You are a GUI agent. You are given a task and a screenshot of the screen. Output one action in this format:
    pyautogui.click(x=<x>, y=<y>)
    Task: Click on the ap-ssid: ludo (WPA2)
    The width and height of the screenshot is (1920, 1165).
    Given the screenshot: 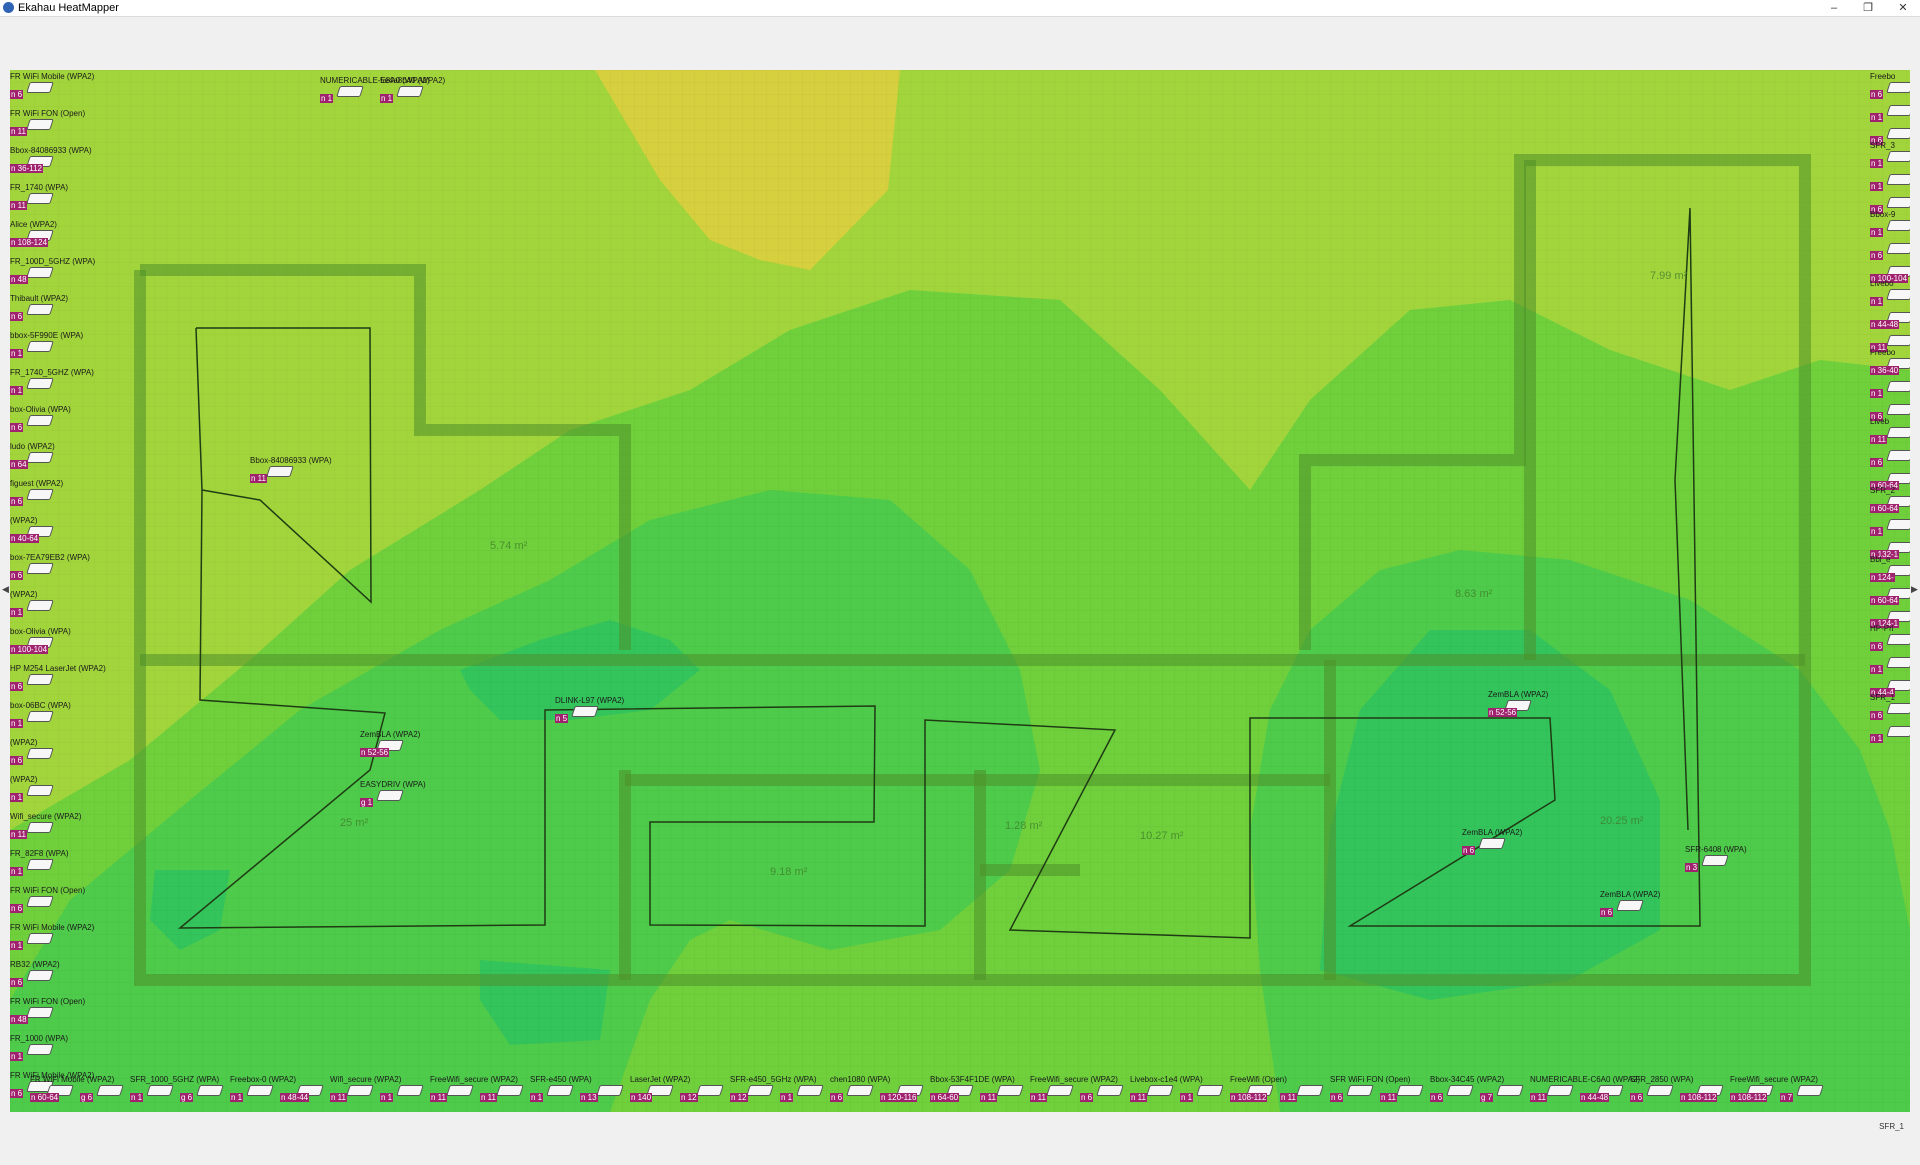 What is the action you would take?
    pyautogui.click(x=32, y=446)
    